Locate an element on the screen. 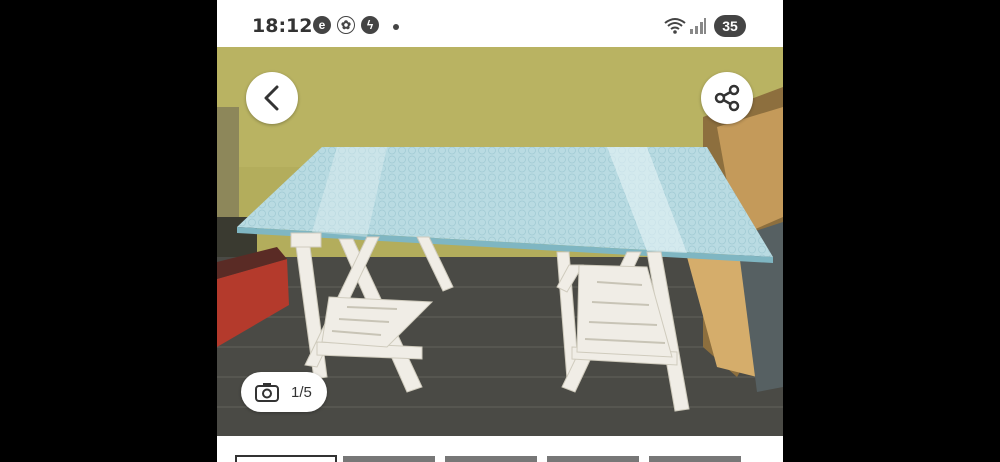 This screenshot has width=1000, height=462. battery-indicator: 35 is located at coordinates (730, 26).